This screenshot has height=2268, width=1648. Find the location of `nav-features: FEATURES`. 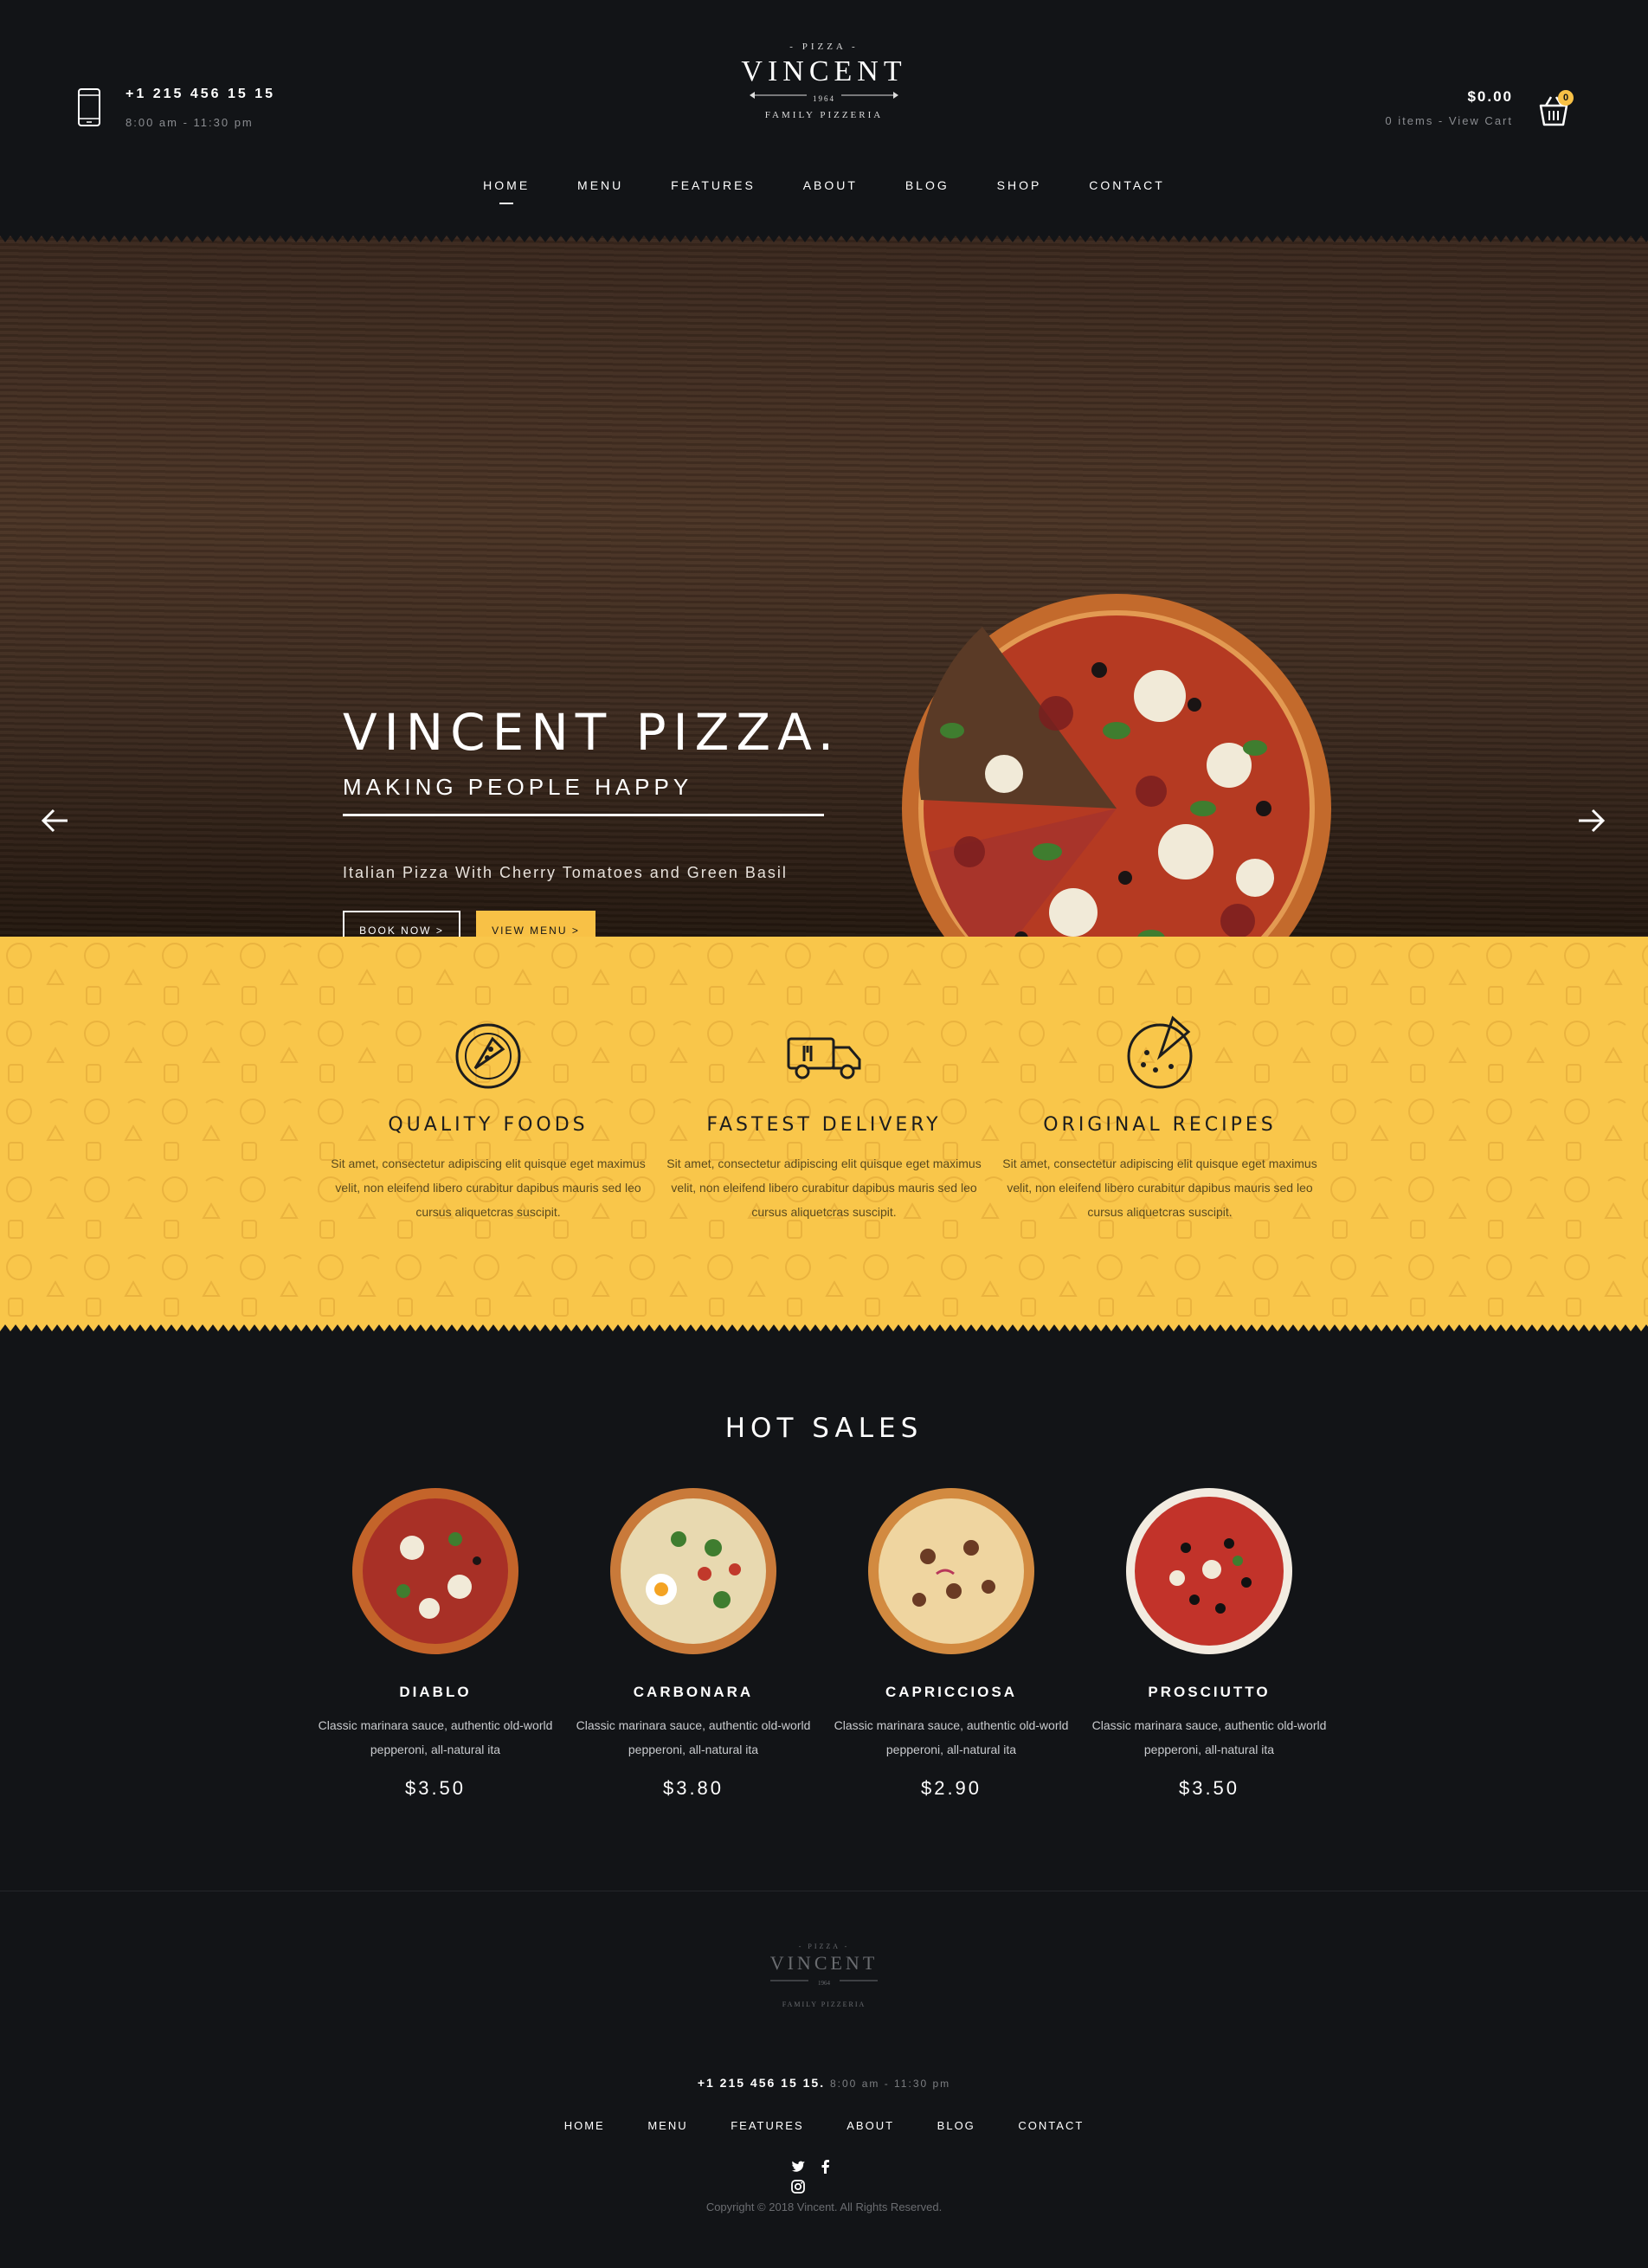

nav-features: FEATURES is located at coordinates (713, 185).